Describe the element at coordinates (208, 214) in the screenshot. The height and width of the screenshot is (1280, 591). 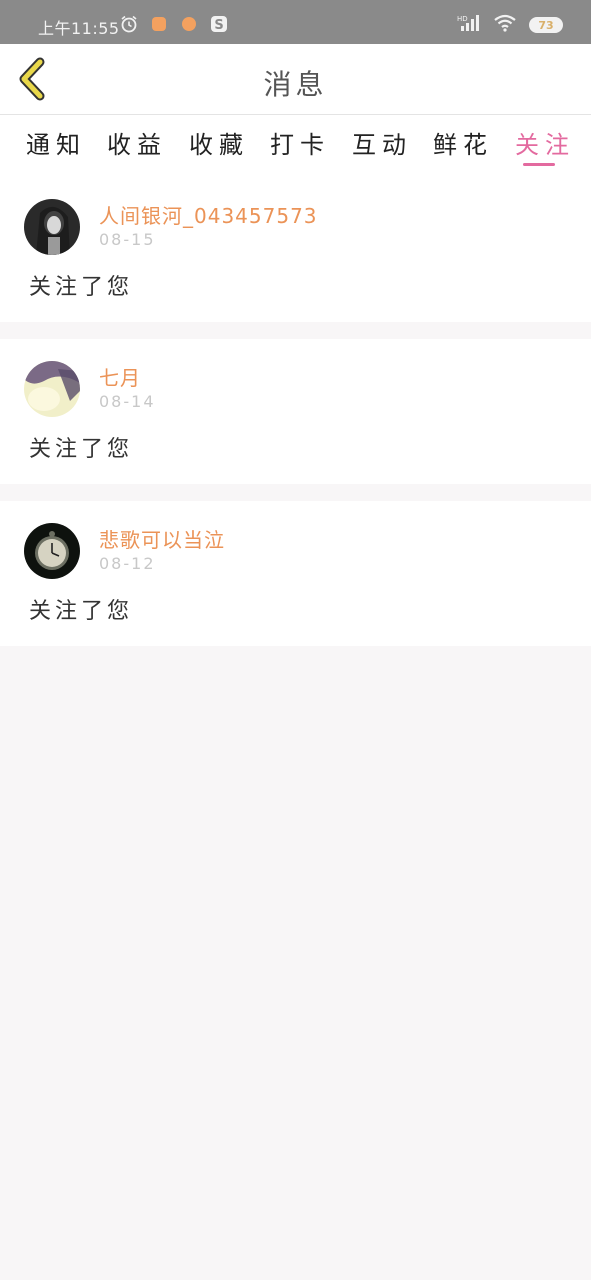
I see `username: 人间银河_043457573` at that location.